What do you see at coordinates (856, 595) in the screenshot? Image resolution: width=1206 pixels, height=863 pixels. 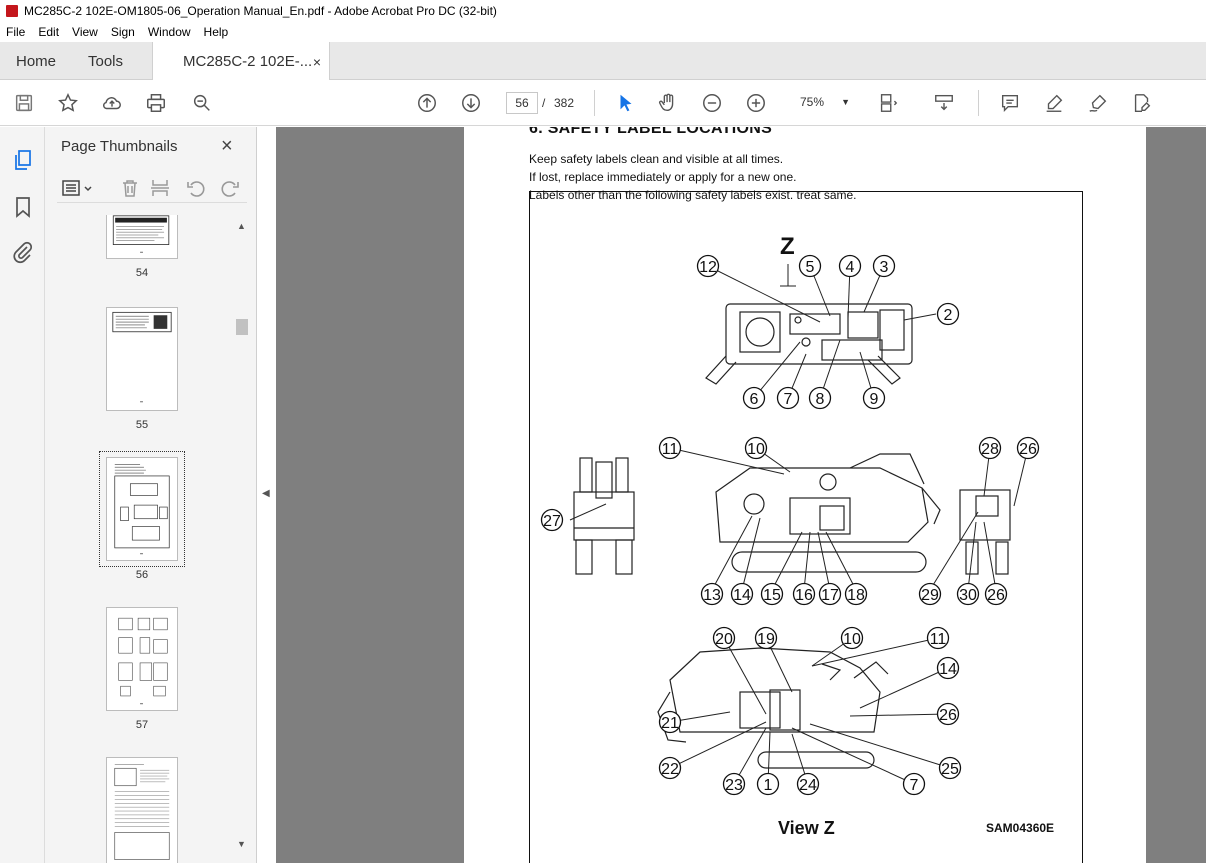 I see `callout-number: 18` at bounding box center [856, 595].